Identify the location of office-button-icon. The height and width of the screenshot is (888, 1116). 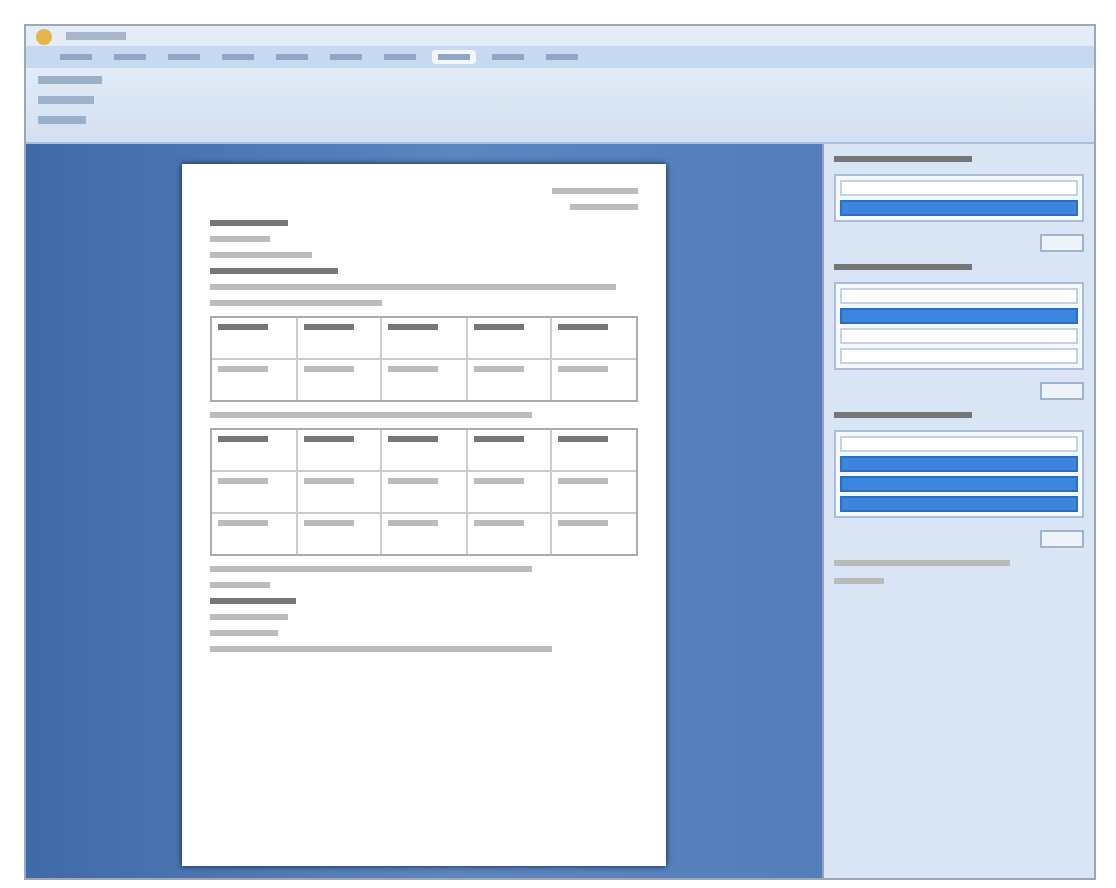
(44, 36).